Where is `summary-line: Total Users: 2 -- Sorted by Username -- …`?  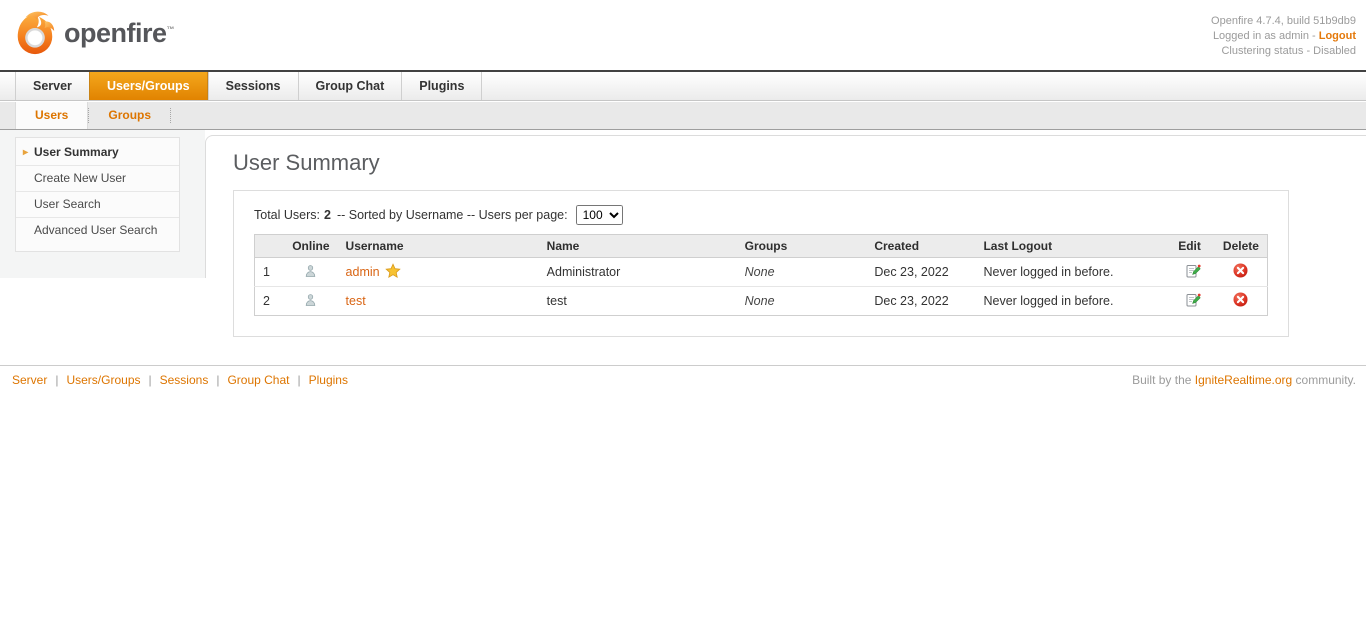
summary-line: Total Users: 2 -- Sorted by Username -- … is located at coordinates (761, 215).